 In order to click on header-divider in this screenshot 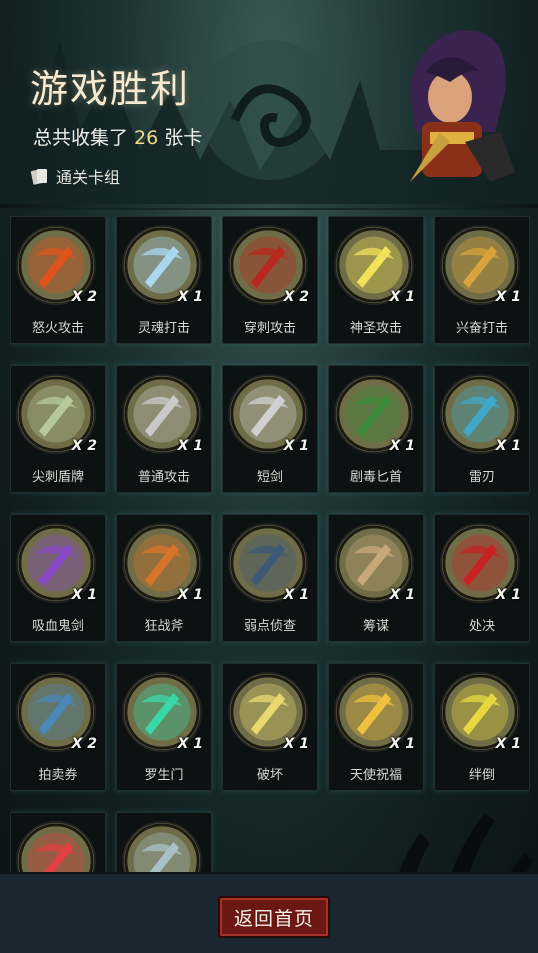, I will do `click(269, 206)`.